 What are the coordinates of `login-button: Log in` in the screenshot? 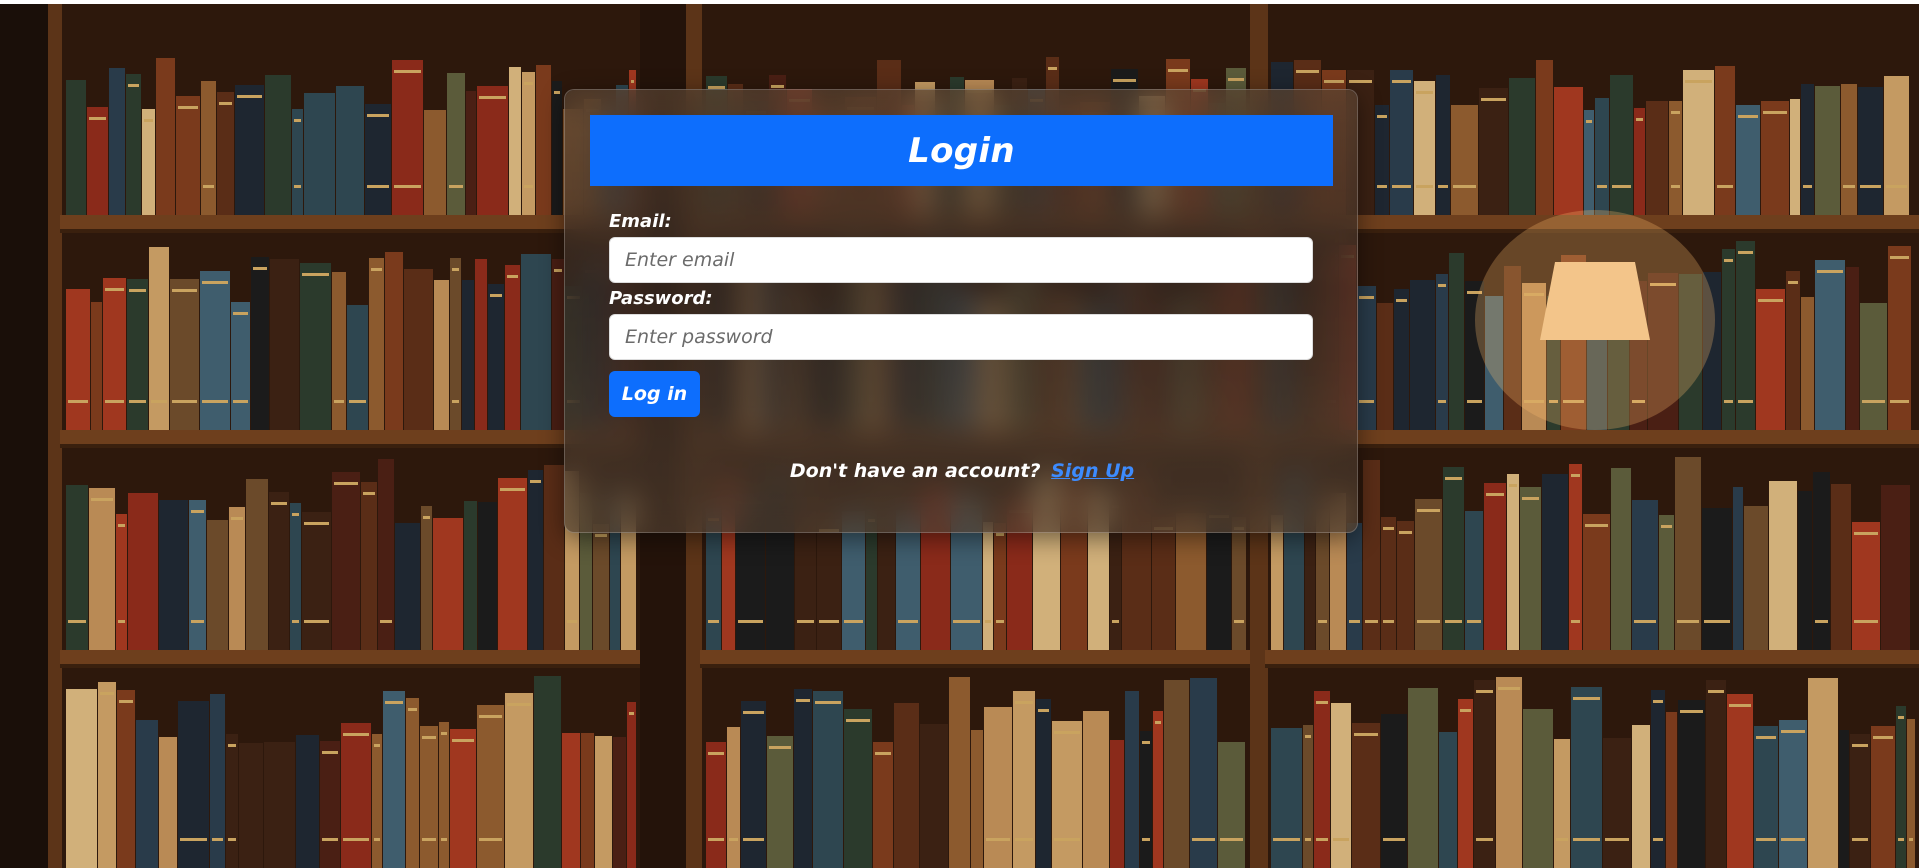 It's located at (654, 394).